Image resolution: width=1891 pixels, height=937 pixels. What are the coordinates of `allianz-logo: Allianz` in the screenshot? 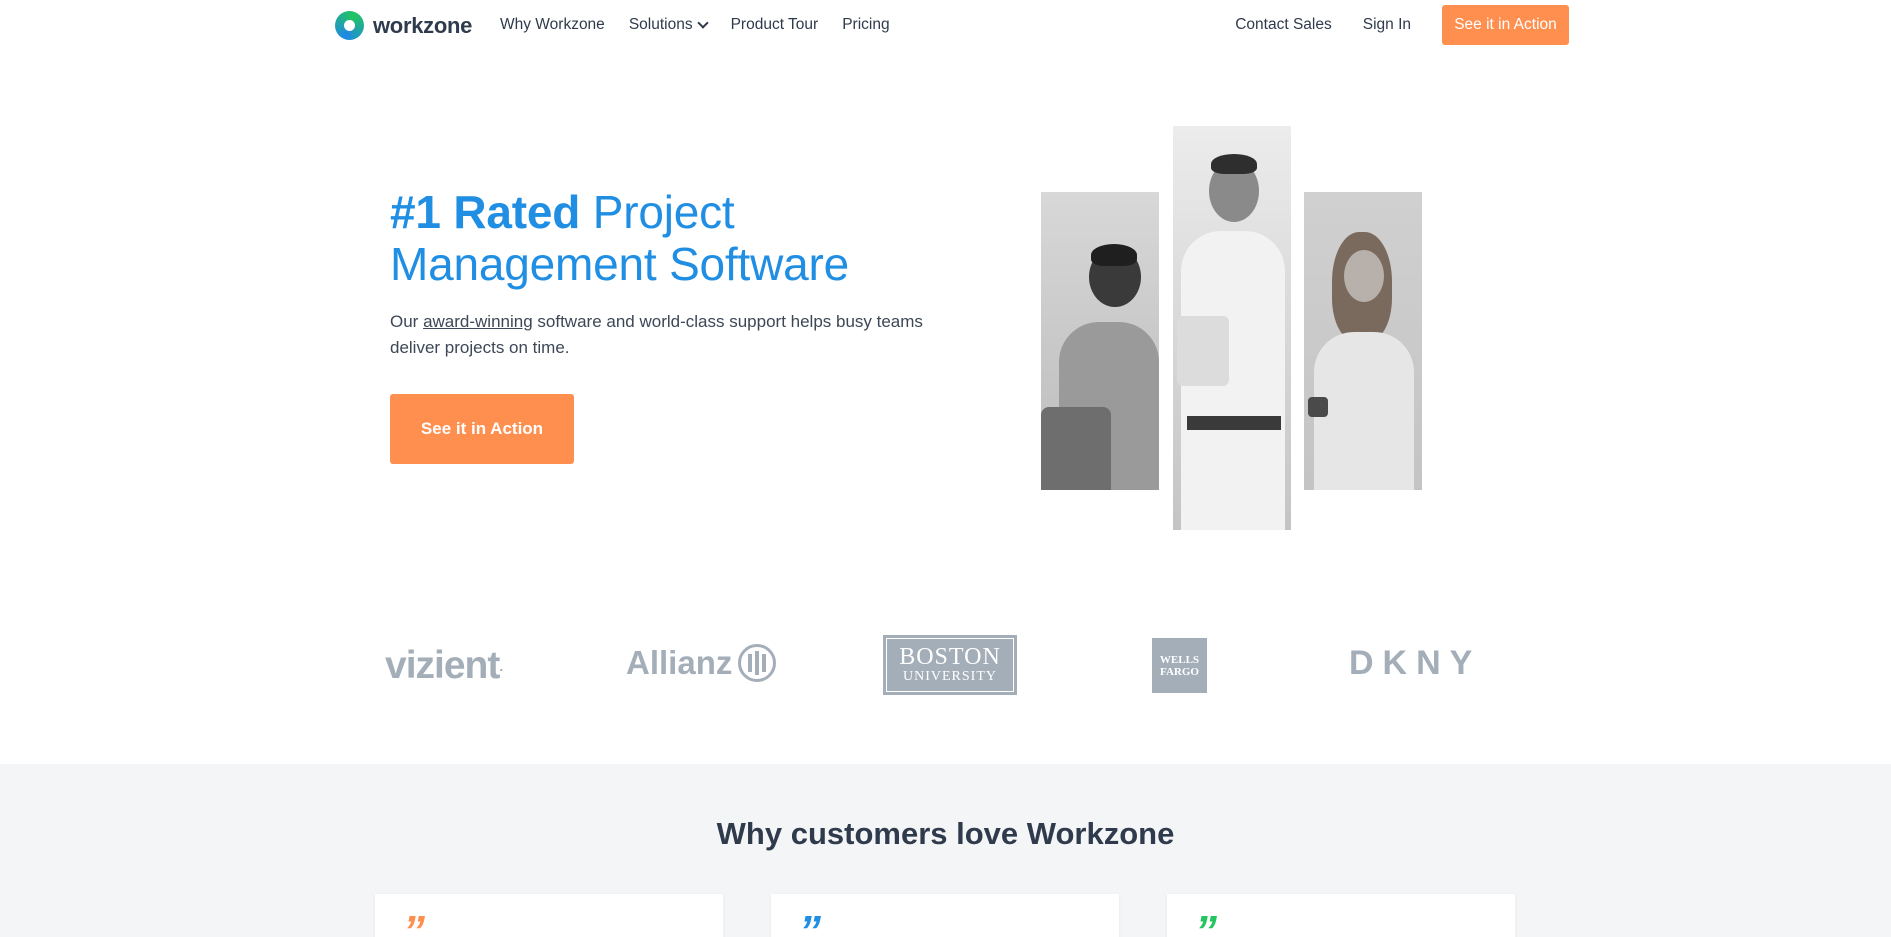 It's located at (701, 663).